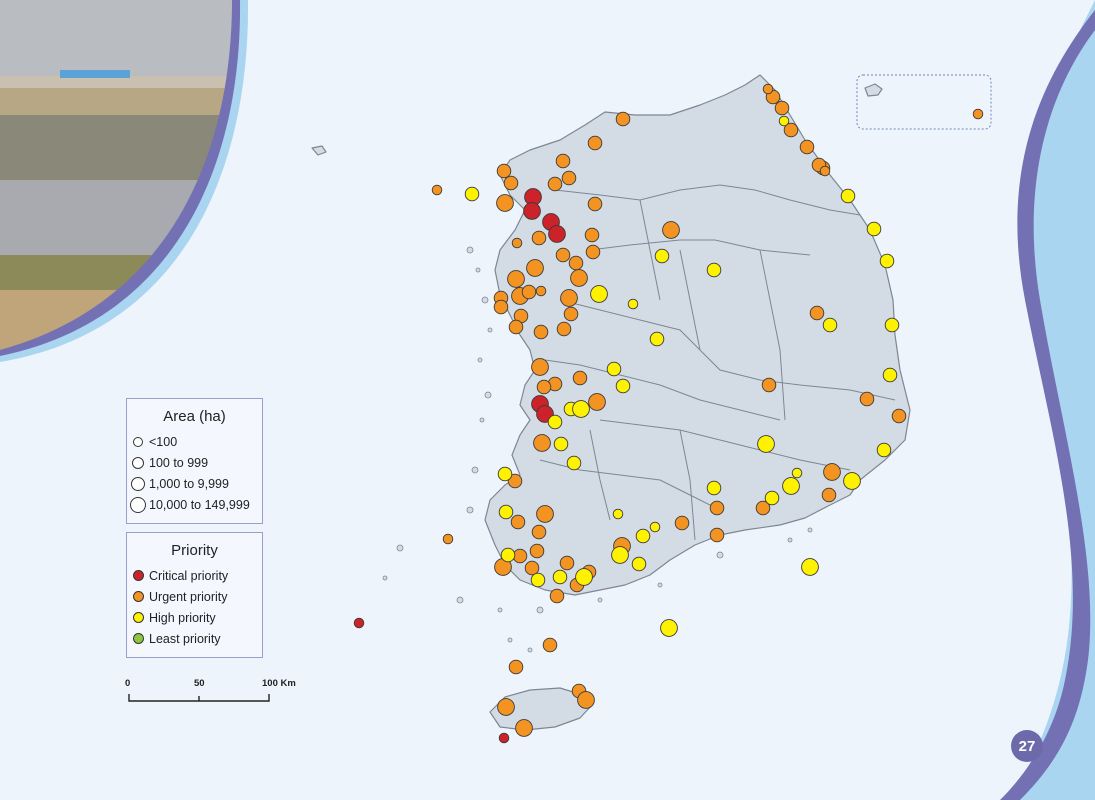  What do you see at coordinates (924, 102) in the screenshot?
I see `dokdo-inset-box` at bounding box center [924, 102].